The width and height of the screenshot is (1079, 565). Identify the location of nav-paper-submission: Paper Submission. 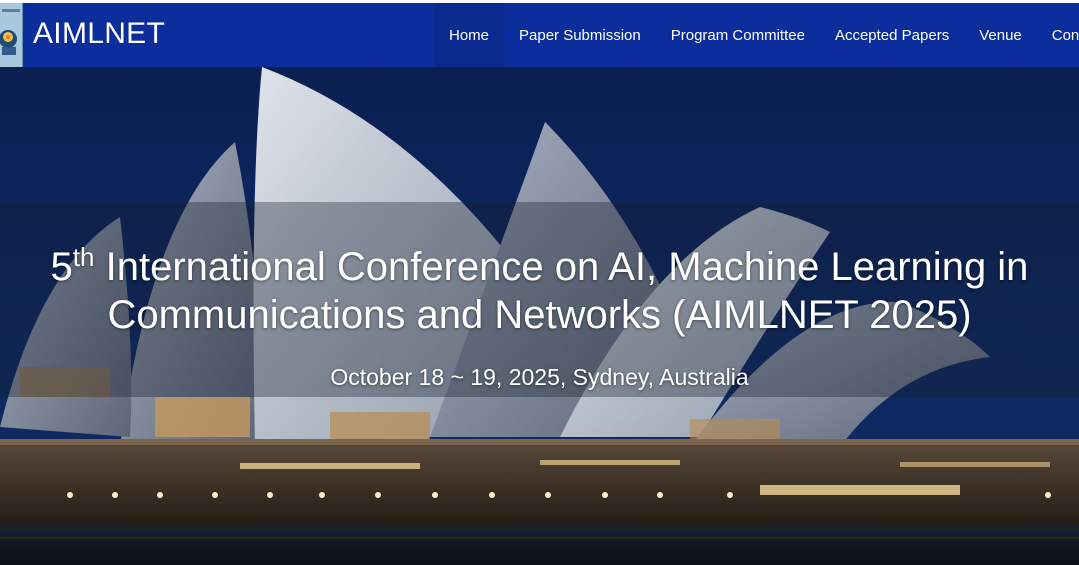
(580, 35).